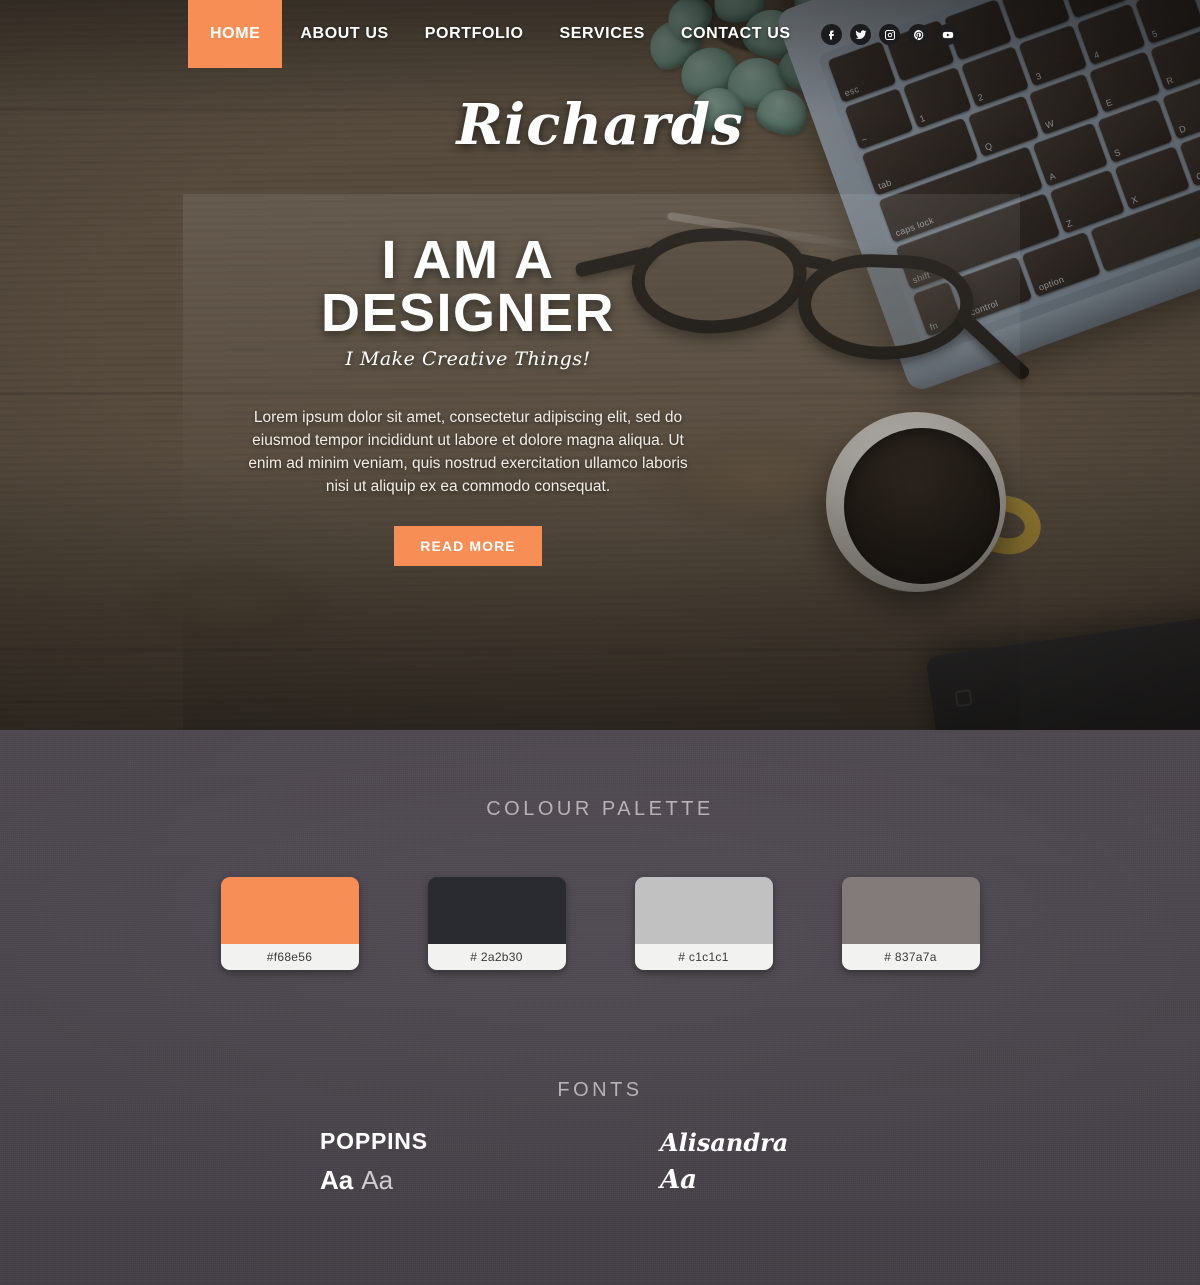 This screenshot has width=1200, height=1285. I want to click on hero-title-line-2: DESIGNER, so click(468, 313).